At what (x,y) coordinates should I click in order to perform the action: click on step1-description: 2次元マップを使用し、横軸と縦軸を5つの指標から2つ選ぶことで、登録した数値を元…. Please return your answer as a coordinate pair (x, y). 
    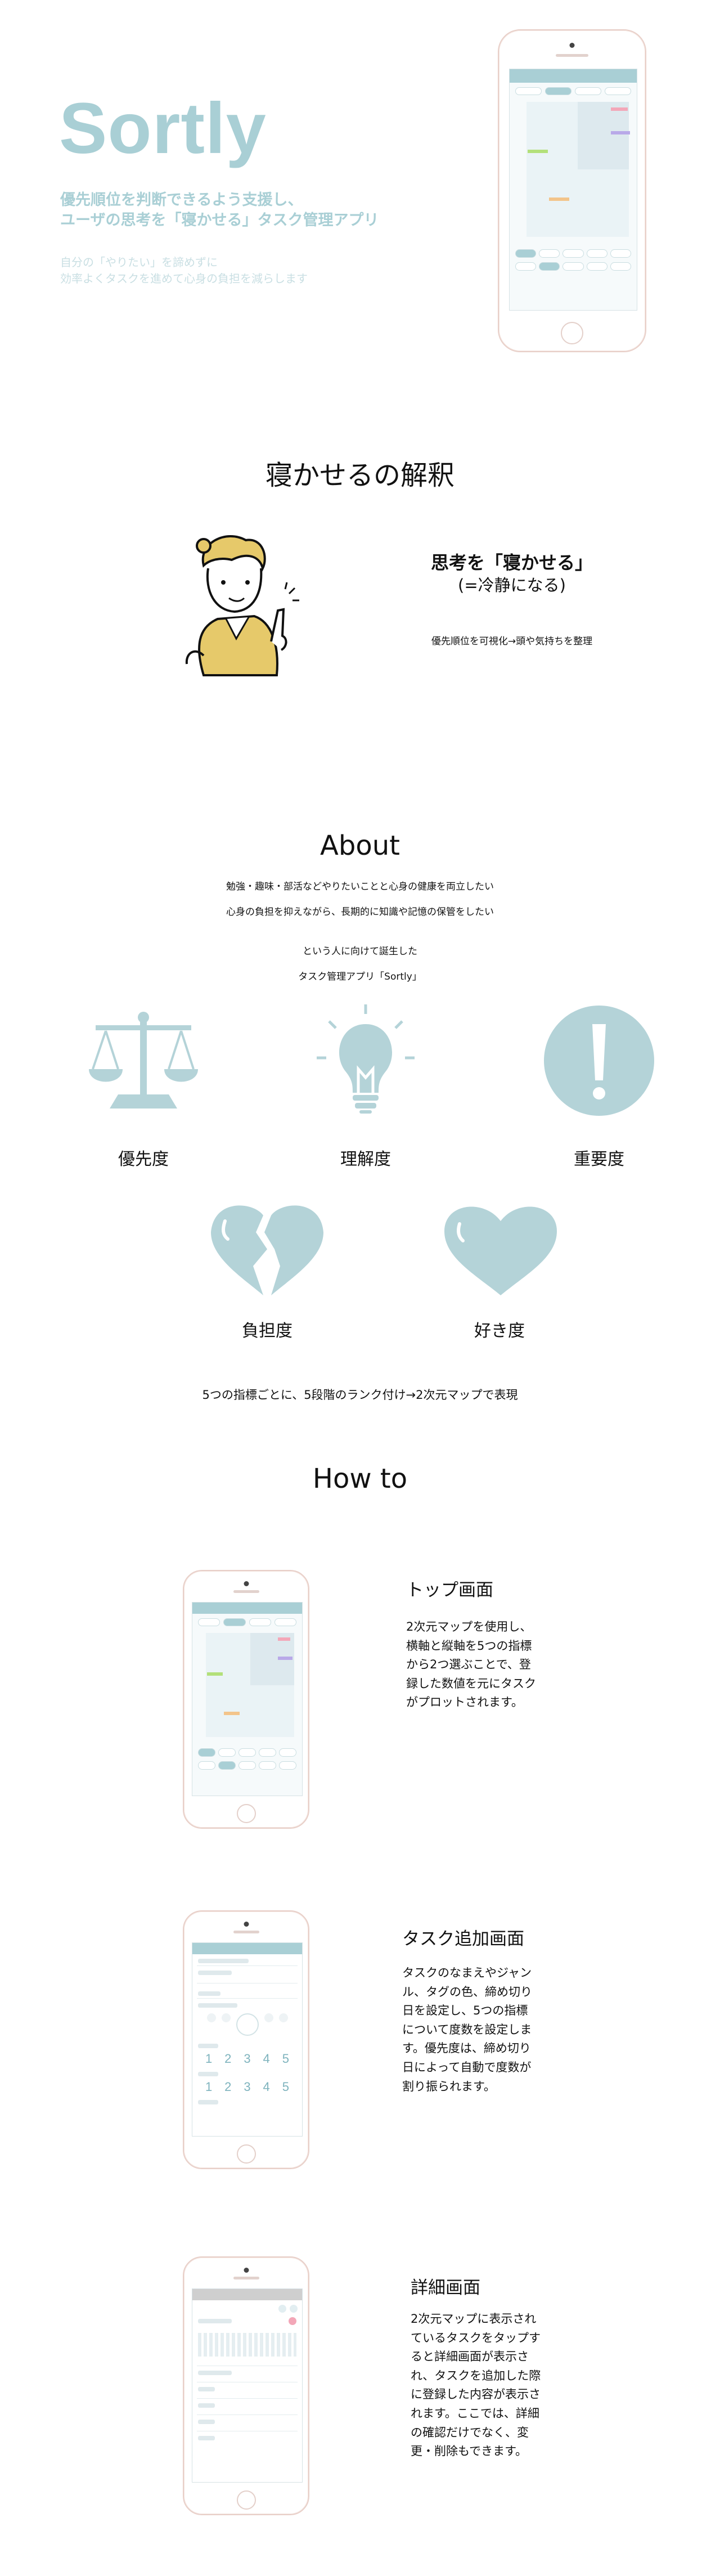
    Looking at the image, I should click on (471, 1664).